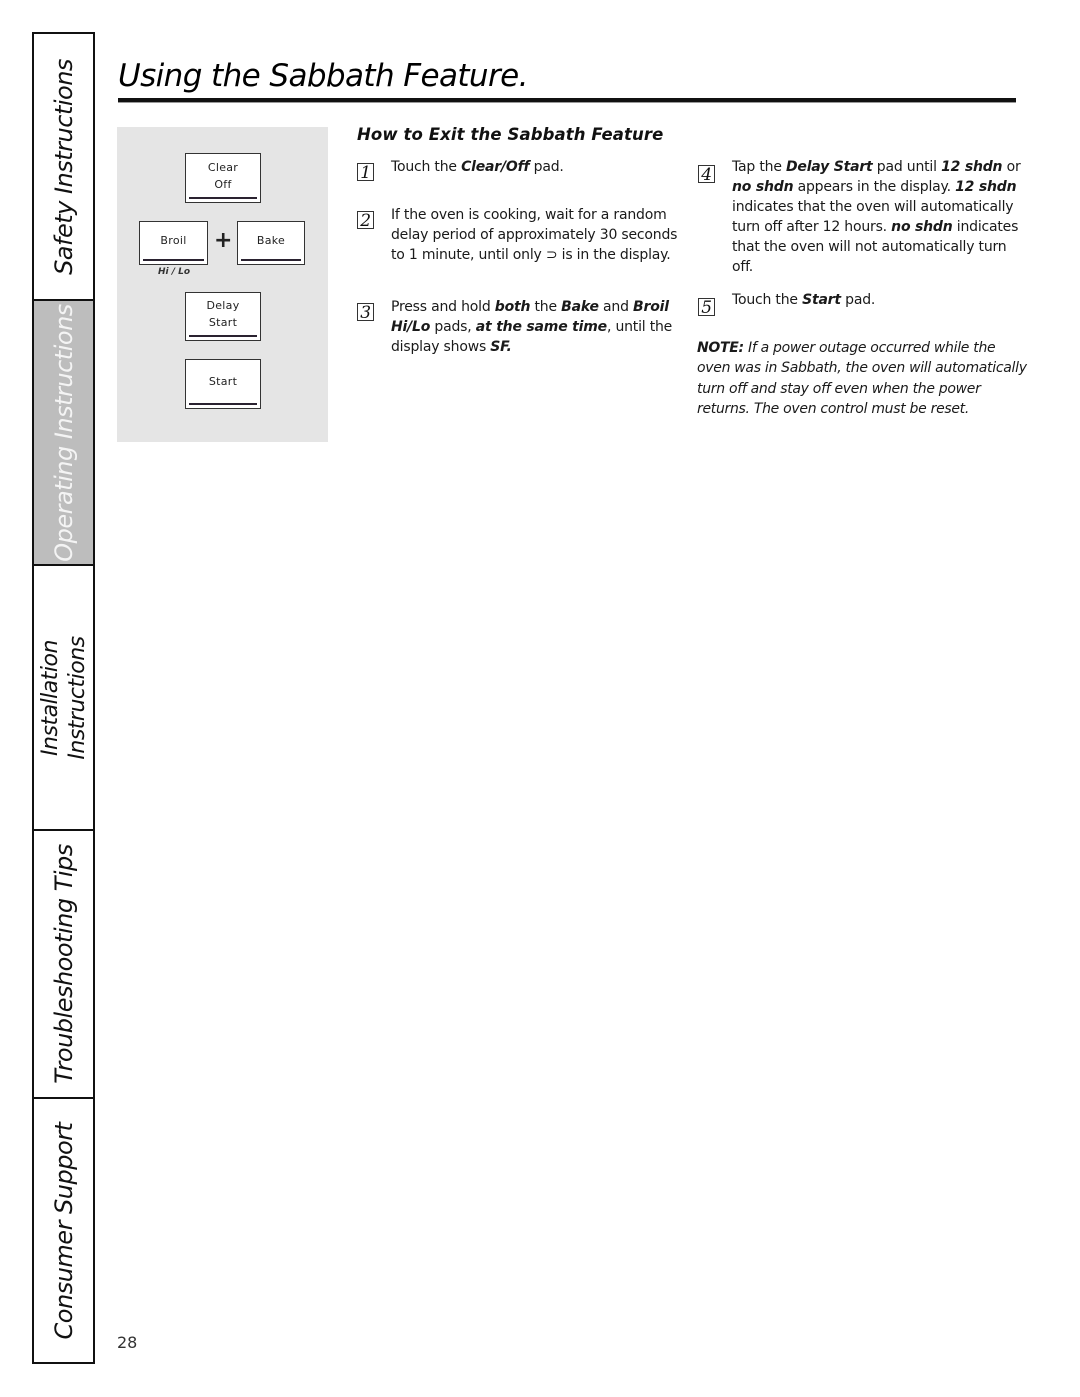 The height and width of the screenshot is (1397, 1080). What do you see at coordinates (173, 240) in the screenshot?
I see `pad-label: Broil` at bounding box center [173, 240].